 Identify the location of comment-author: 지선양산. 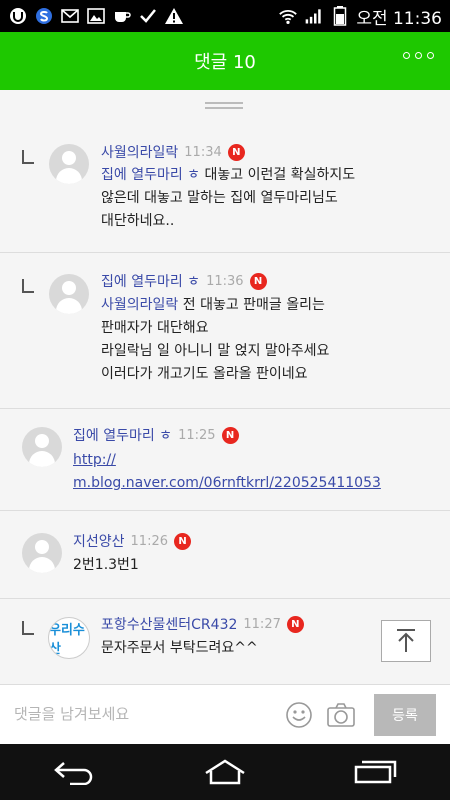
(99, 541).